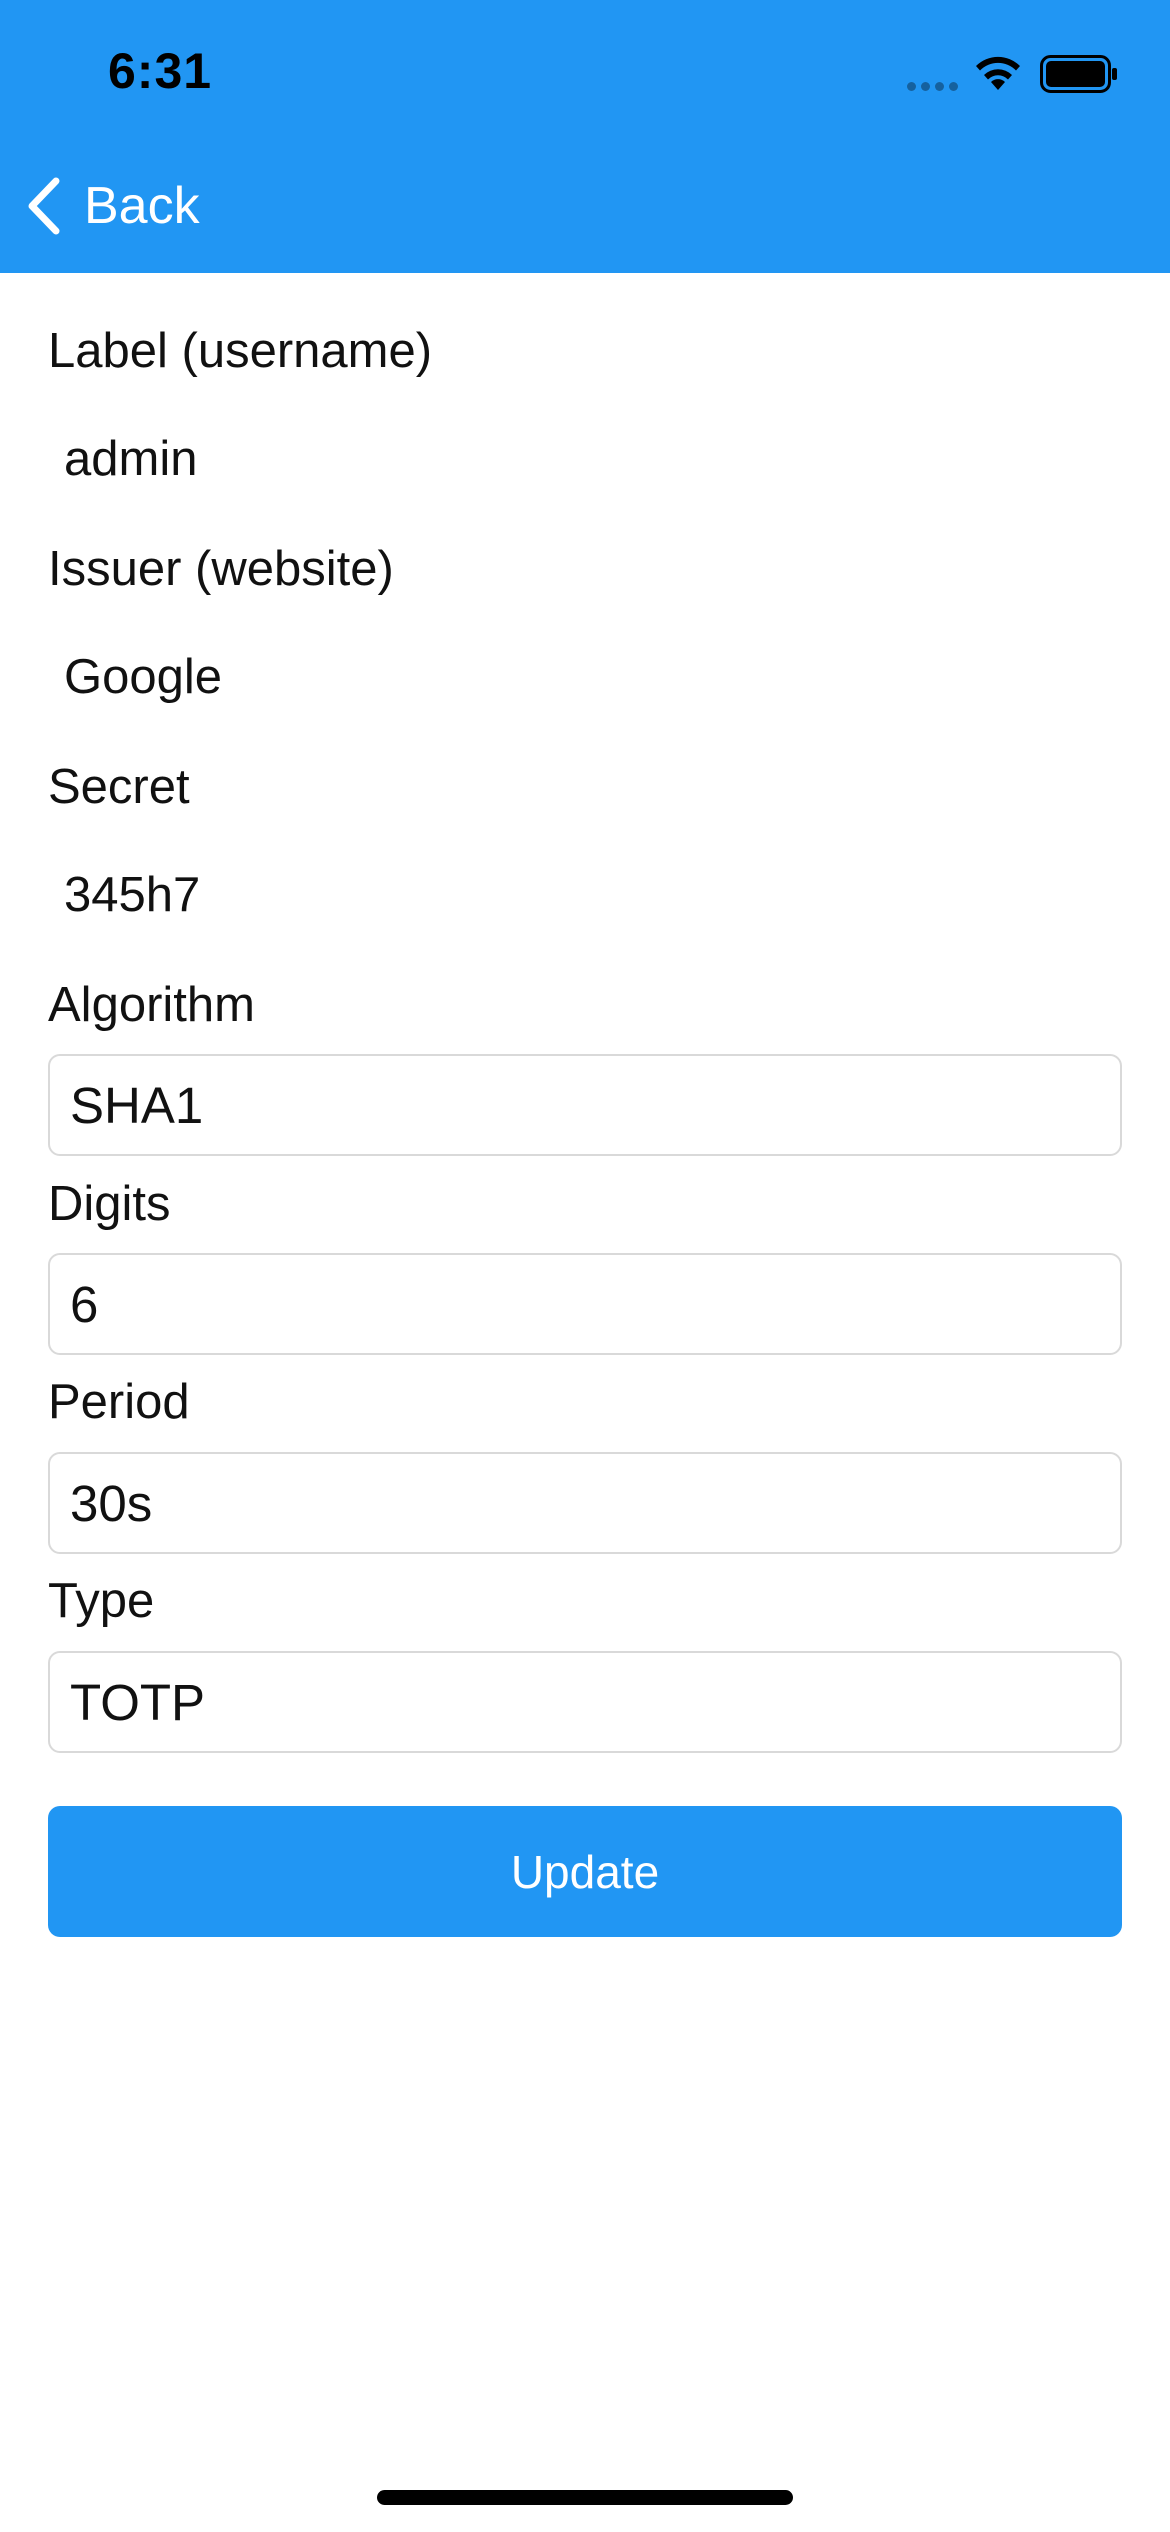 The width and height of the screenshot is (1170, 2532). I want to click on cellular-signal-icon, so click(933, 87).